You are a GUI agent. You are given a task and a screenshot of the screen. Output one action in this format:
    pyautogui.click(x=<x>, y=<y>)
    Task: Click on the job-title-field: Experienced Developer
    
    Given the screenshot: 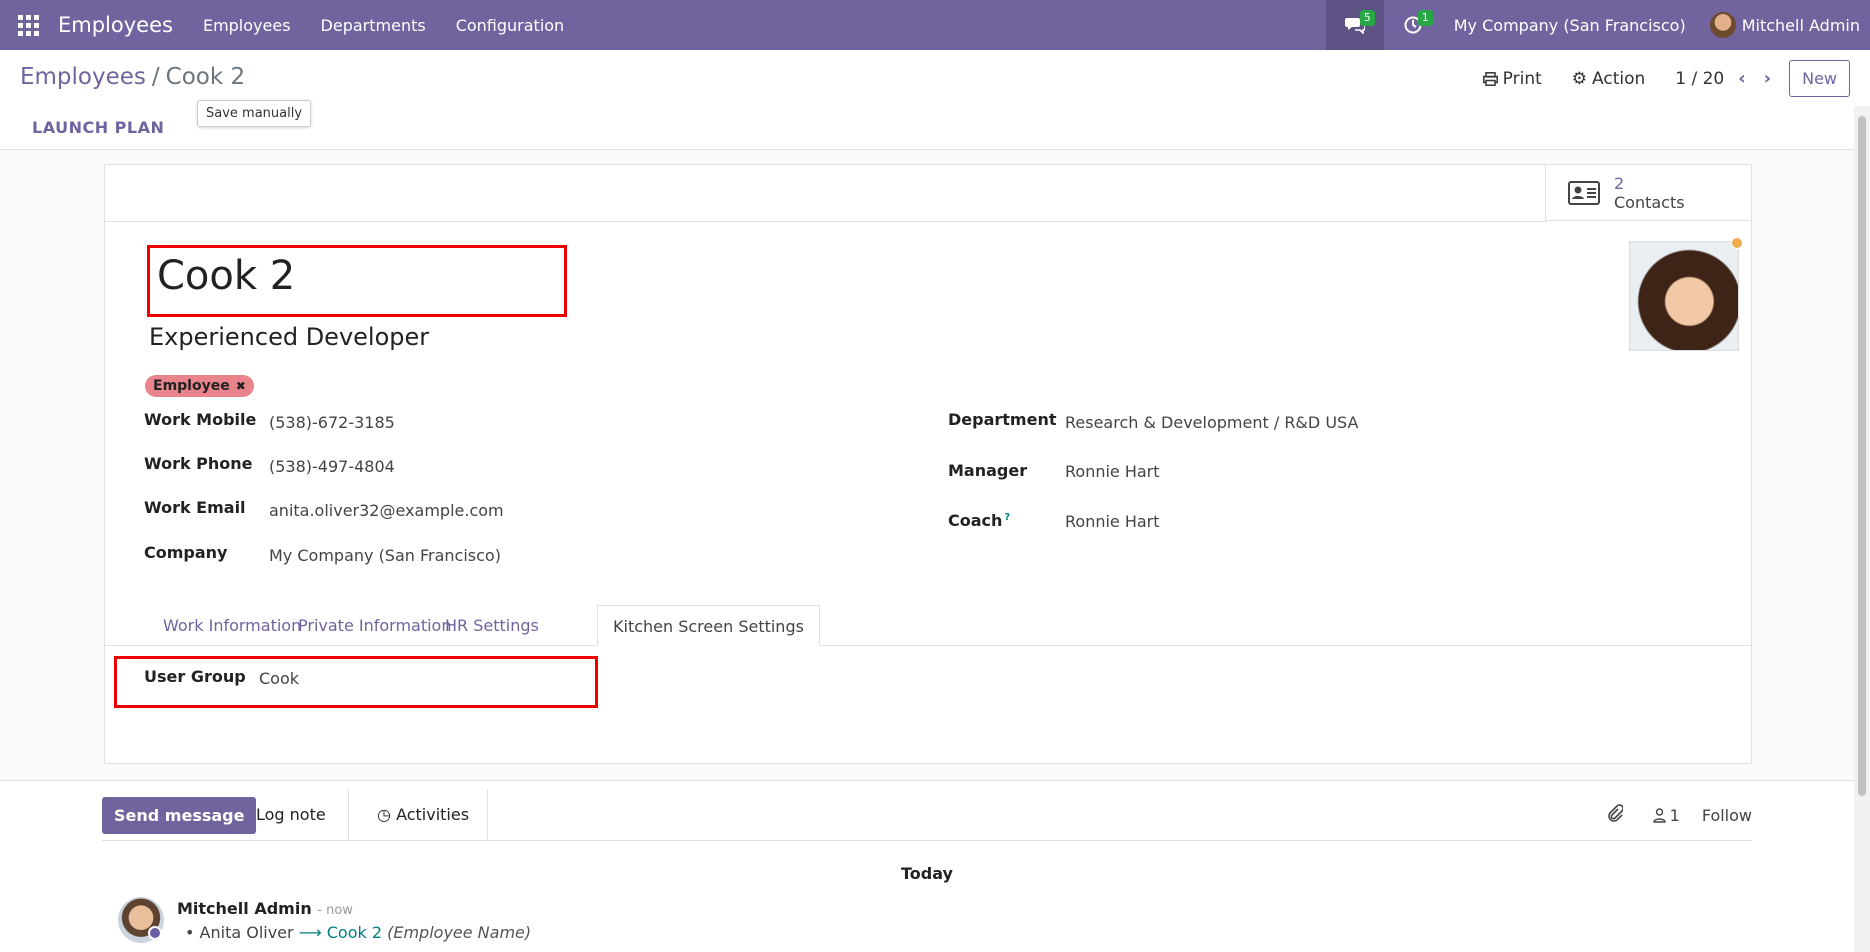 What is the action you would take?
    pyautogui.click(x=289, y=337)
    